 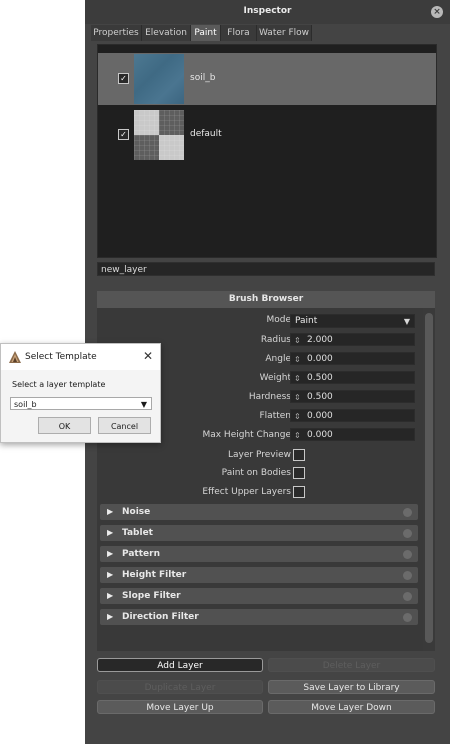 What do you see at coordinates (352, 396) in the screenshot?
I see `hardness-field: ⇕ 0.500` at bounding box center [352, 396].